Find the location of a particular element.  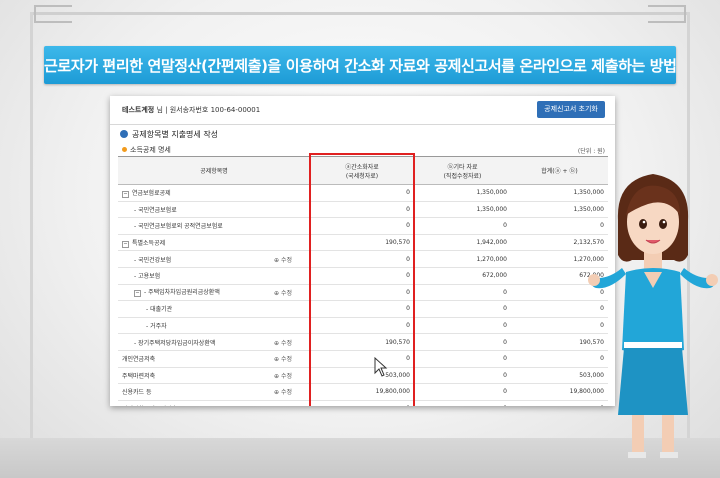

row-other: 1,942,000 is located at coordinates (462, 243).